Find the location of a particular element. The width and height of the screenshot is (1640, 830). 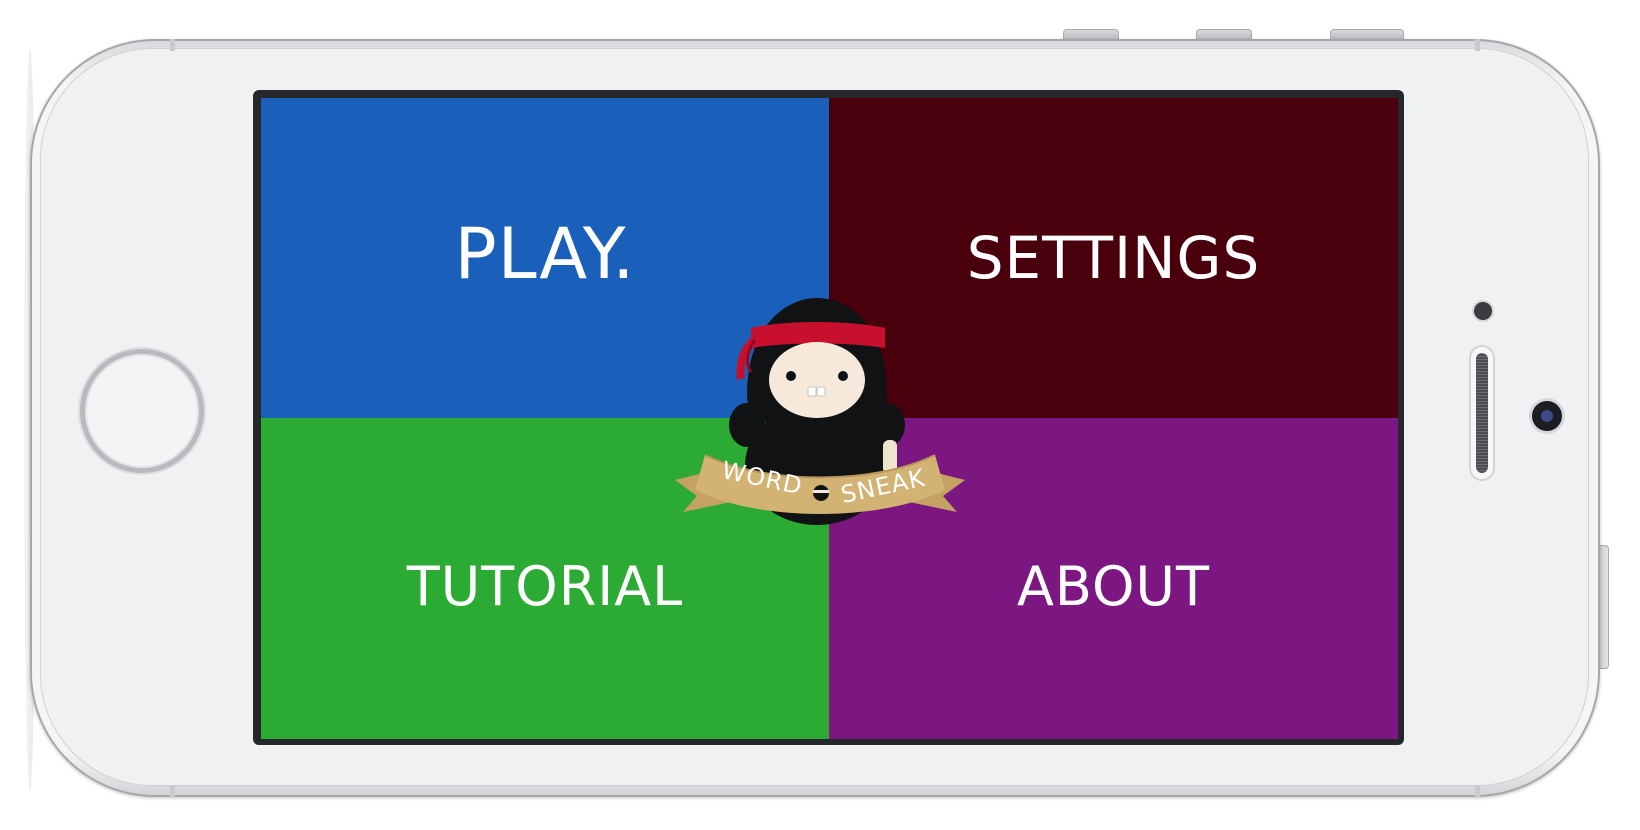

camera-lens is located at coordinates (1547, 416).